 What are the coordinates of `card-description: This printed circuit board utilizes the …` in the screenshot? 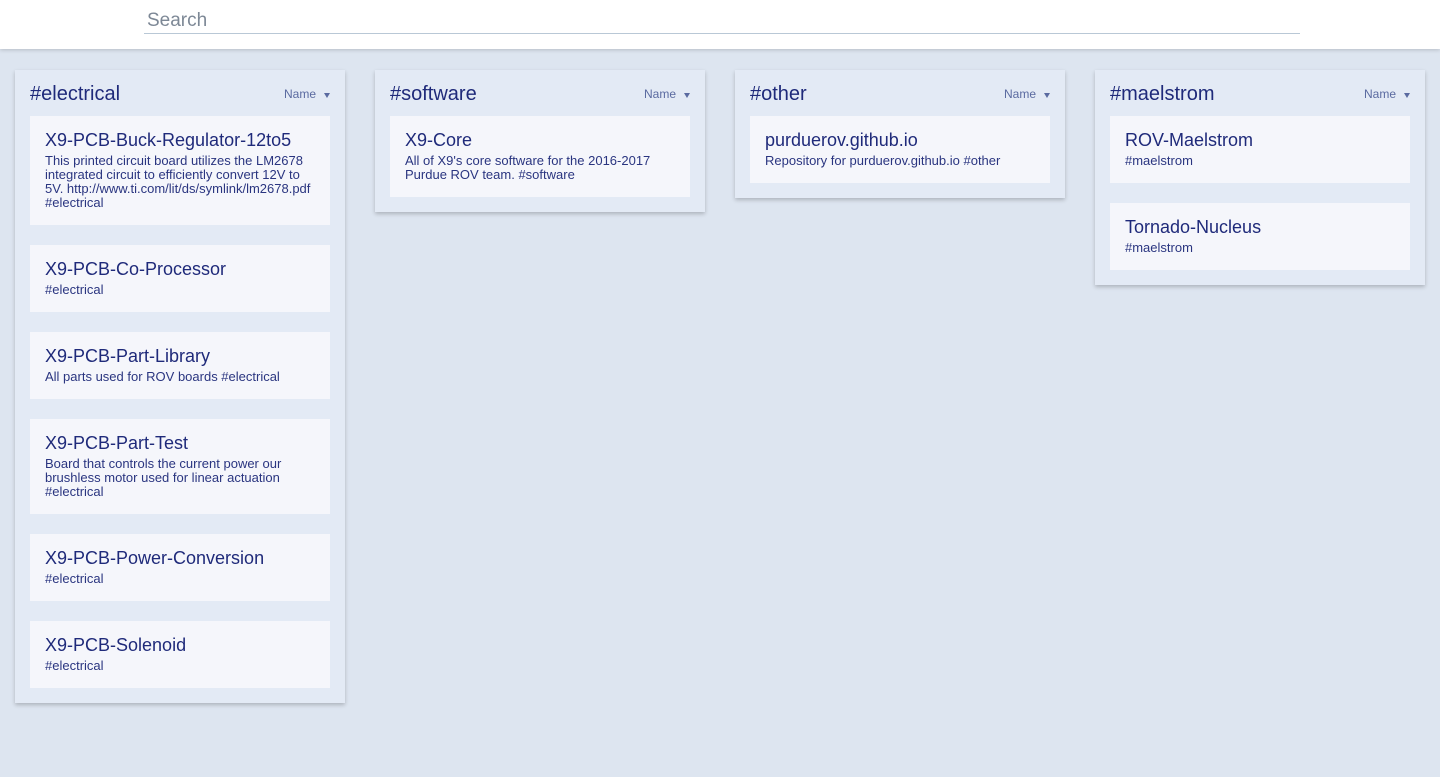 It's located at (178, 181).